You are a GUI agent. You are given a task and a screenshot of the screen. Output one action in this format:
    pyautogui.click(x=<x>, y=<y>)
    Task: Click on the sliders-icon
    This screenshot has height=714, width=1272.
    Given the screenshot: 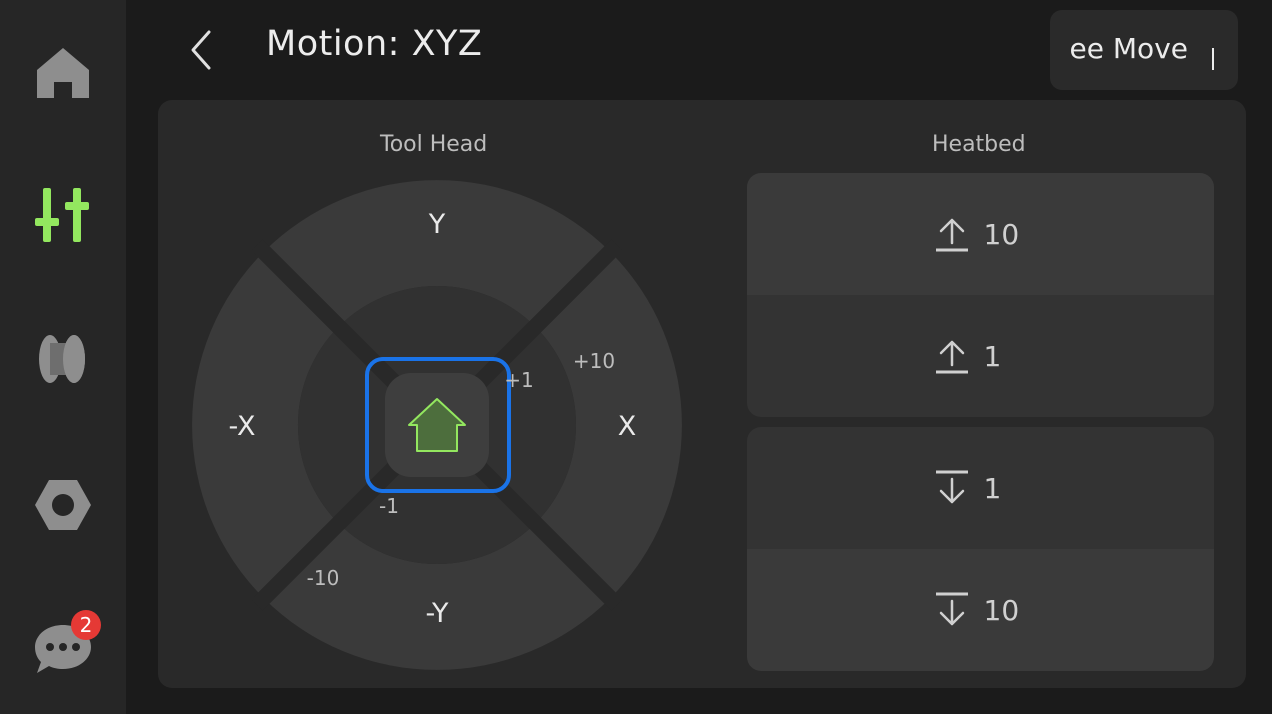 What is the action you would take?
    pyautogui.click(x=62, y=215)
    